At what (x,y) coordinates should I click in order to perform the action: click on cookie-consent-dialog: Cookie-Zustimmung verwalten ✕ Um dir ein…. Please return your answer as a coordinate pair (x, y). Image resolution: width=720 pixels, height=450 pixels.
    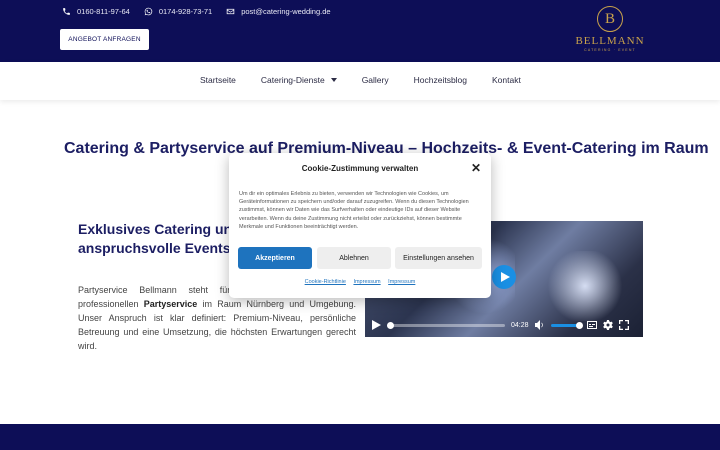
    Looking at the image, I should click on (360, 225).